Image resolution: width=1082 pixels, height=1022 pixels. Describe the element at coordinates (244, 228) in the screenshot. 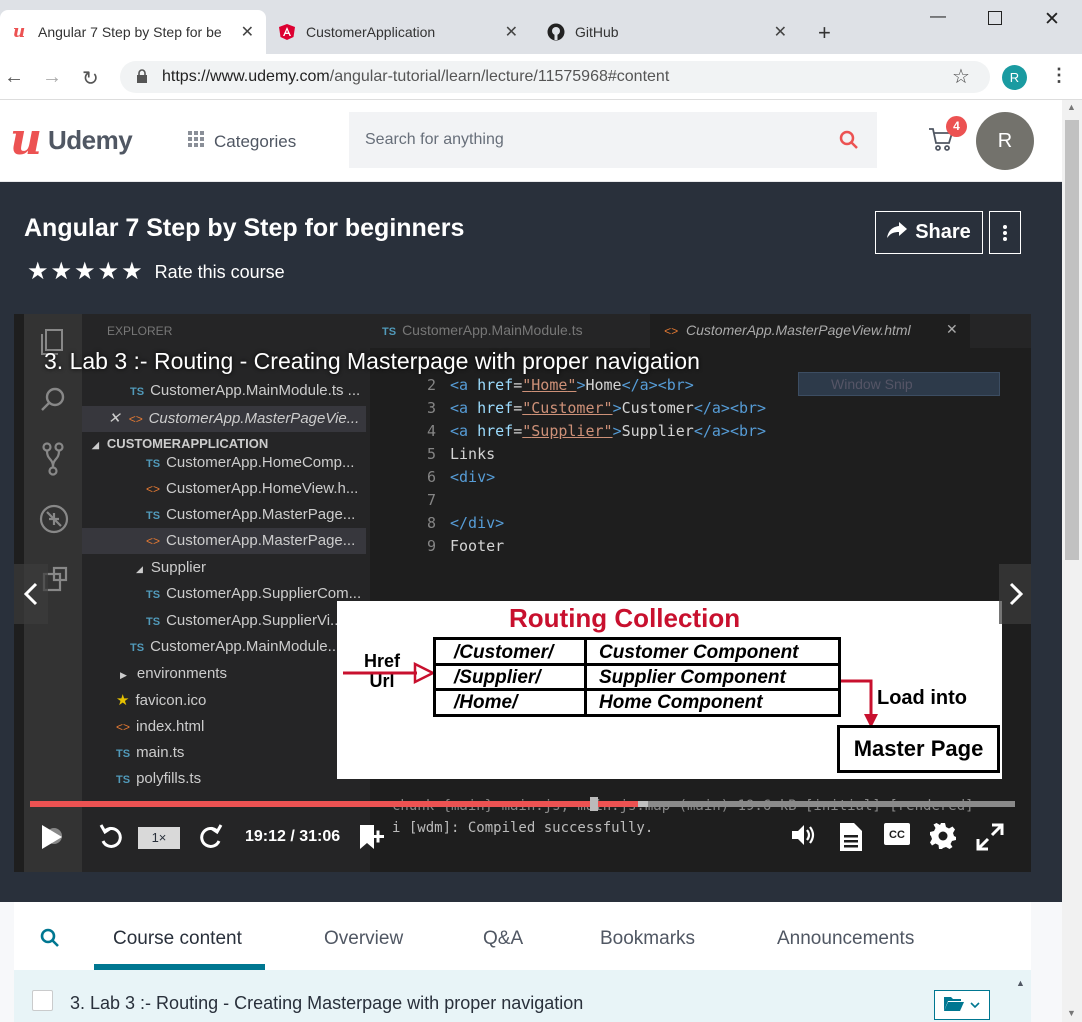

I see `course-title: Angular 7 Step by Step for beginners` at that location.